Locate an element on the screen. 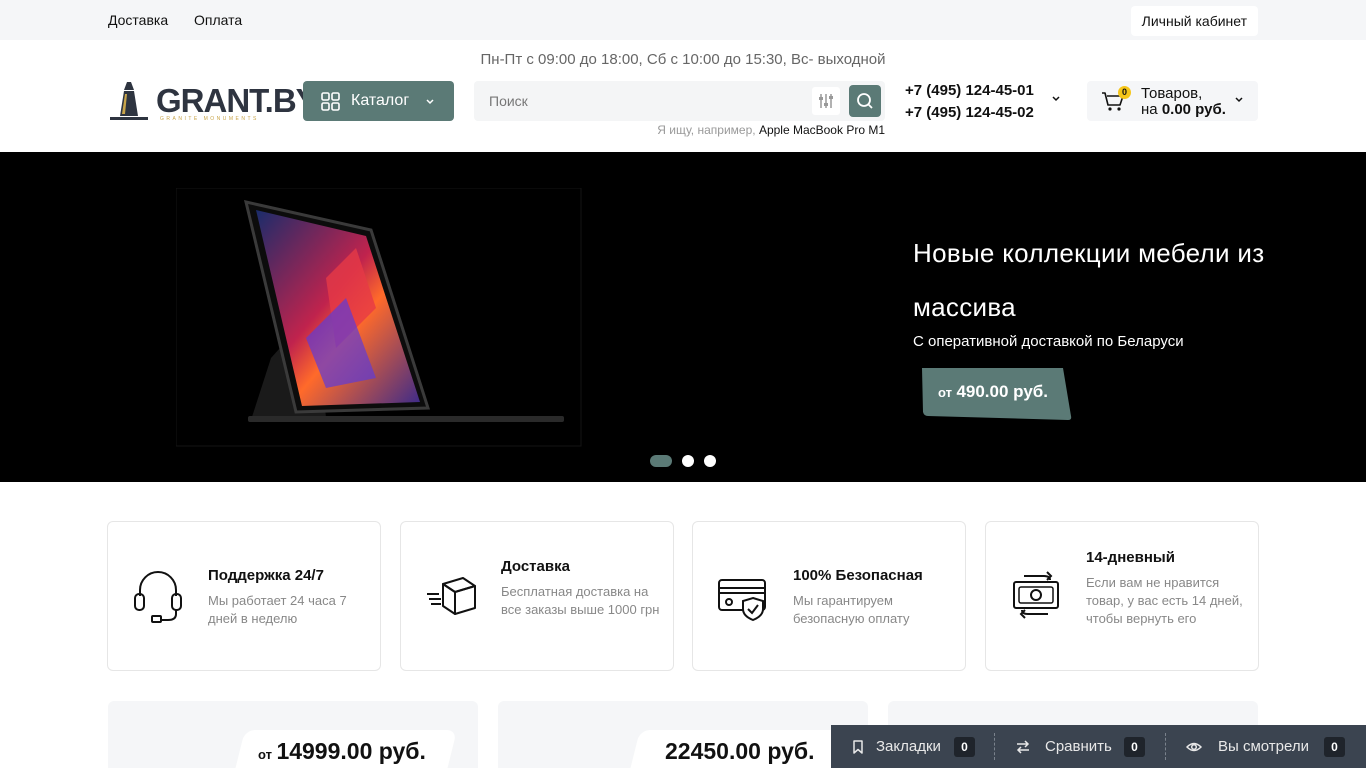 This screenshot has width=1366, height=768. product-price-prefix: от is located at coordinates (265, 754).